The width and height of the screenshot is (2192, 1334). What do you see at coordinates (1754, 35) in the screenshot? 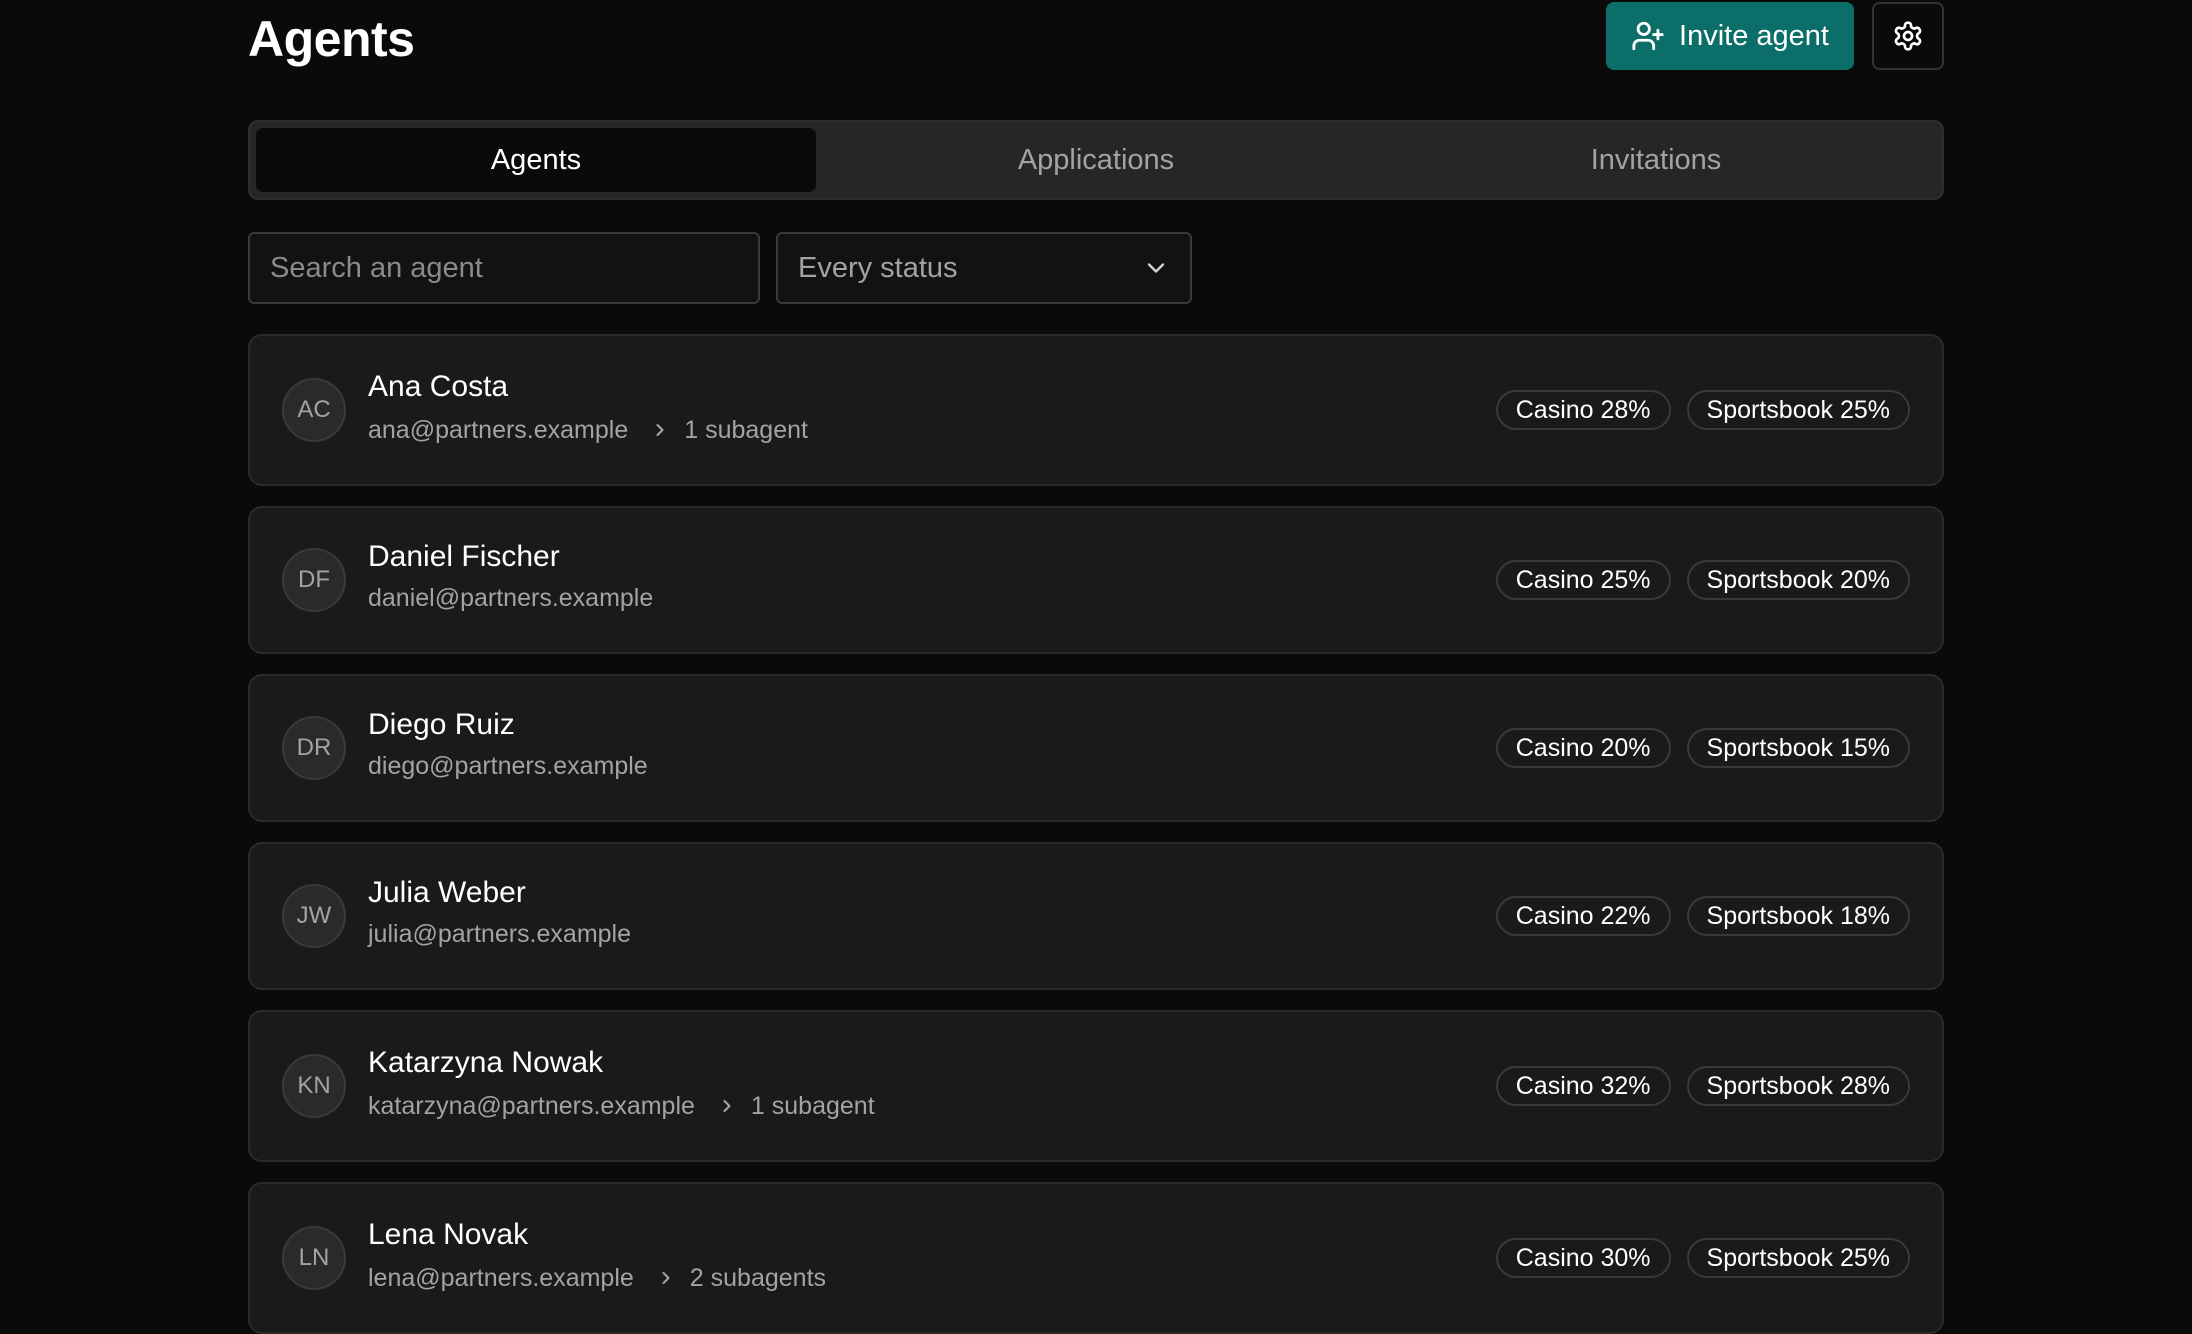
I see `invite-agent-label: Invite agent` at bounding box center [1754, 35].